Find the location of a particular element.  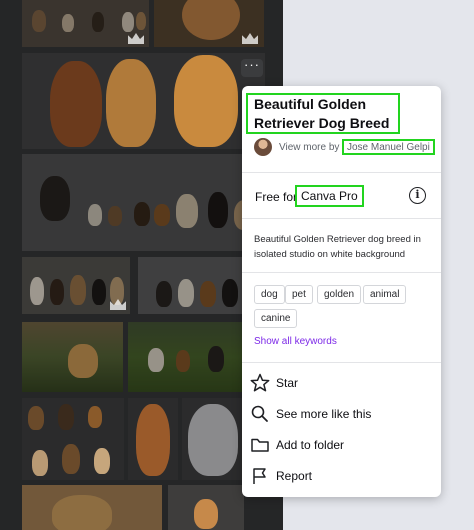

plan-link: Canva Pro is located at coordinates (329, 196).